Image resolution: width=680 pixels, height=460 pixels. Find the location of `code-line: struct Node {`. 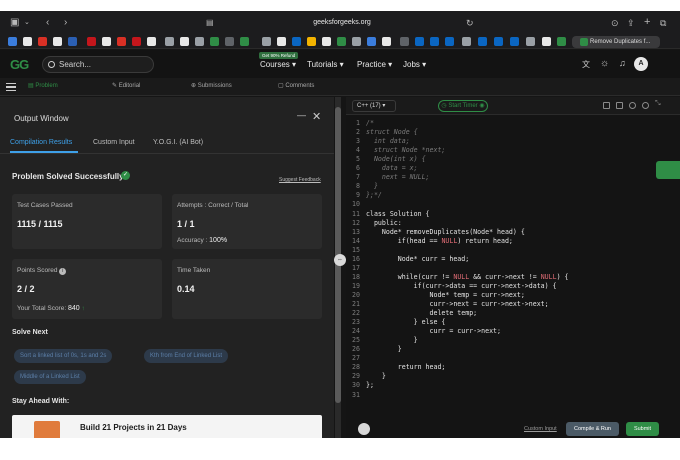

code-line: struct Node { is located at coordinates (392, 132).